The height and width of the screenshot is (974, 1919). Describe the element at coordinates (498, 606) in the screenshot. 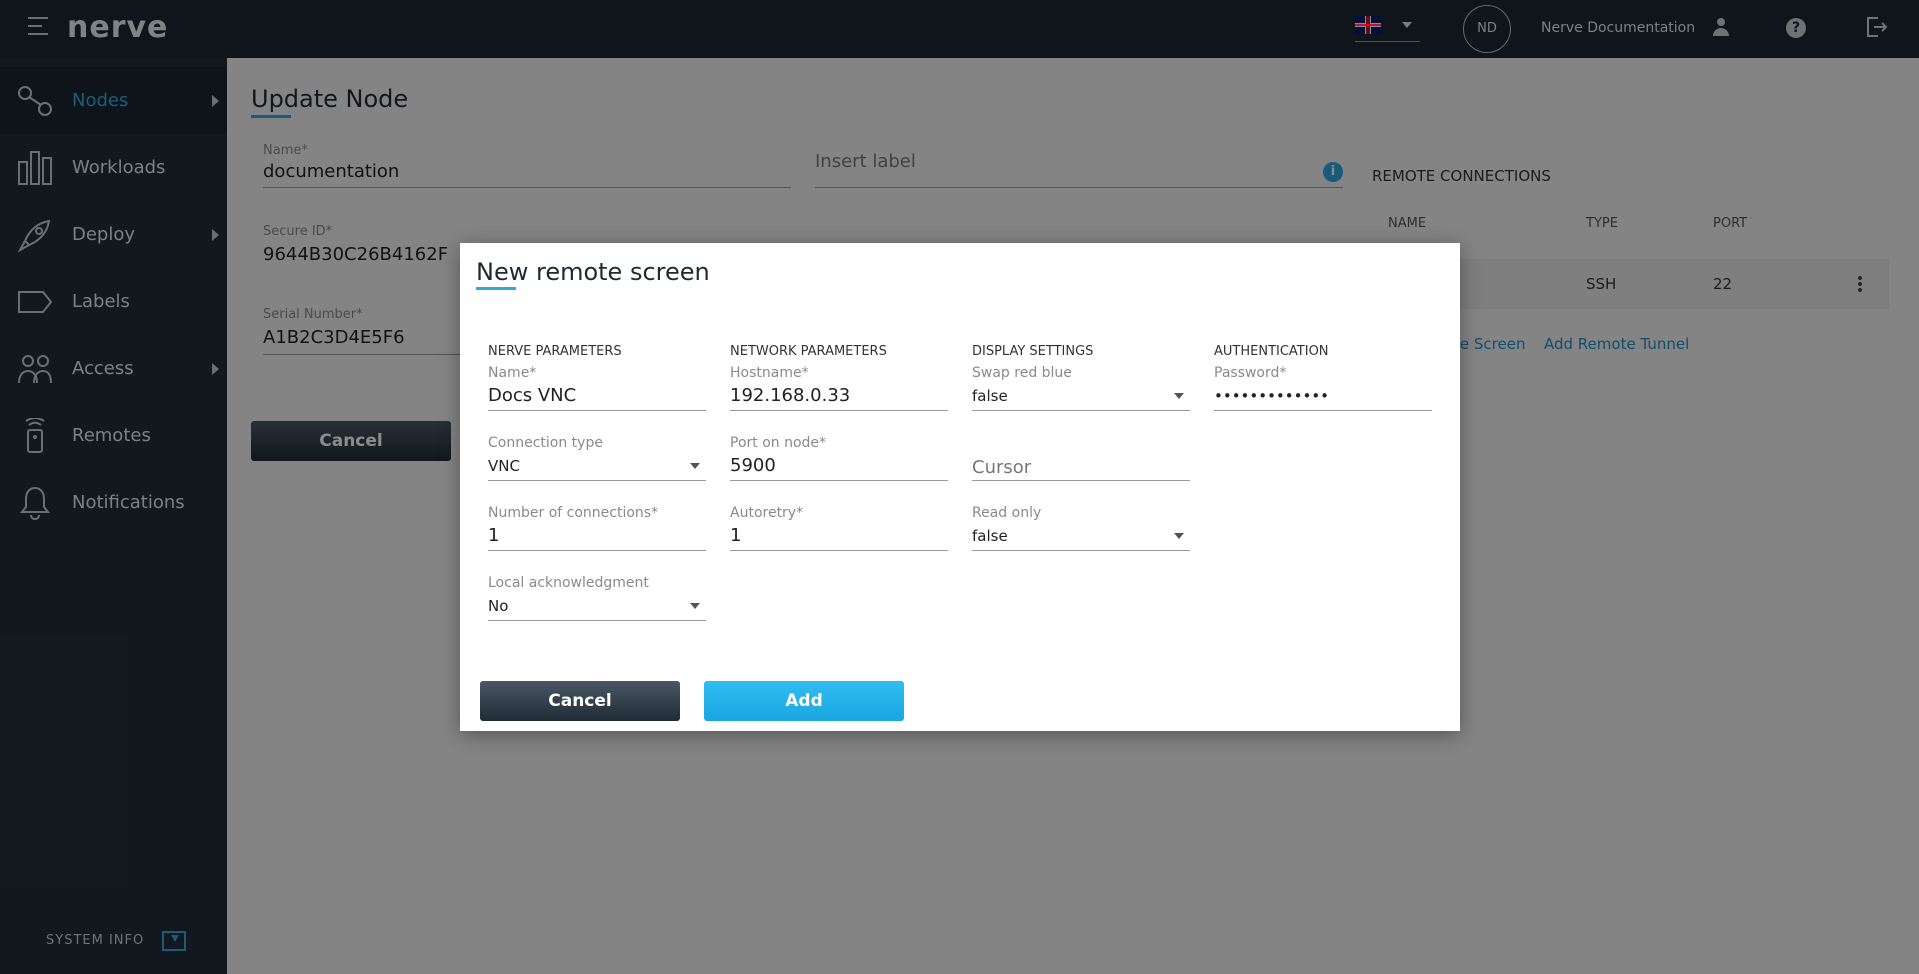

I see `field-value: No` at that location.